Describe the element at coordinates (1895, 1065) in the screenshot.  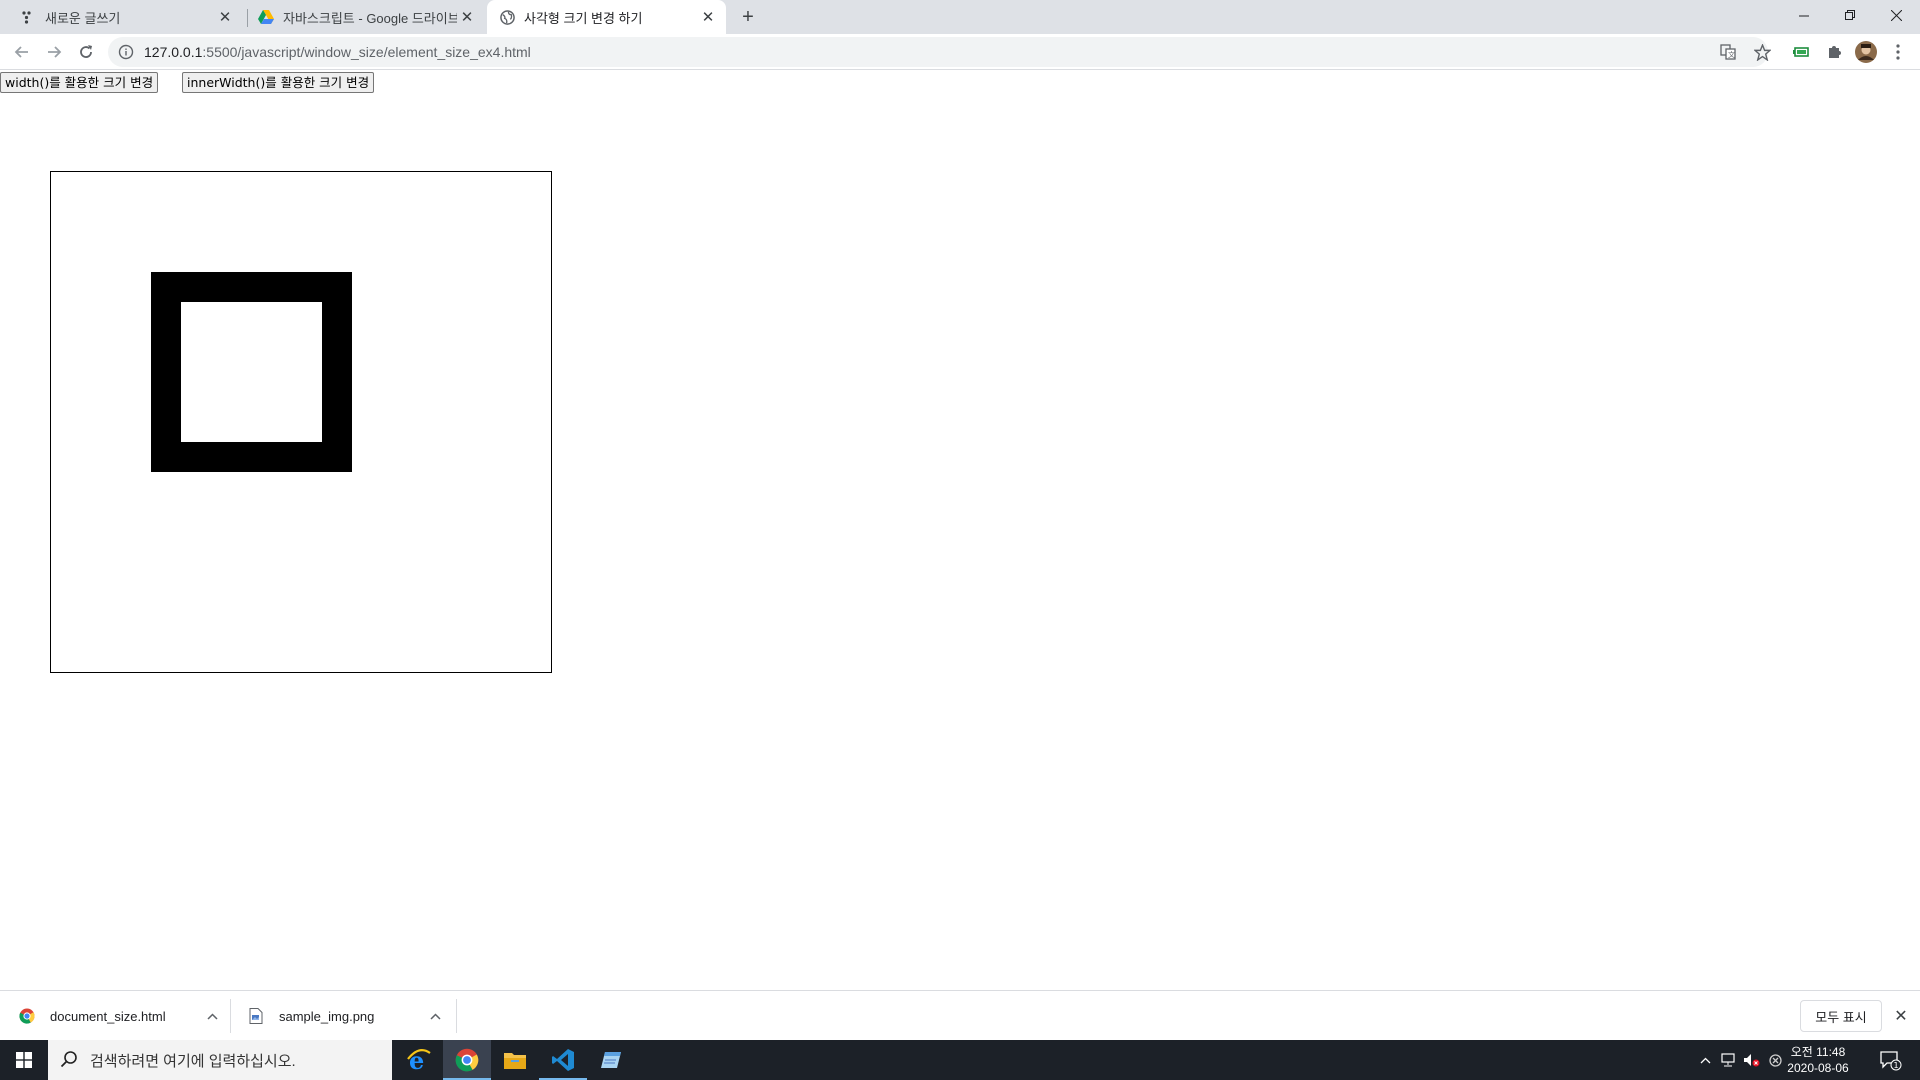
I see `notification-count: 1` at that location.